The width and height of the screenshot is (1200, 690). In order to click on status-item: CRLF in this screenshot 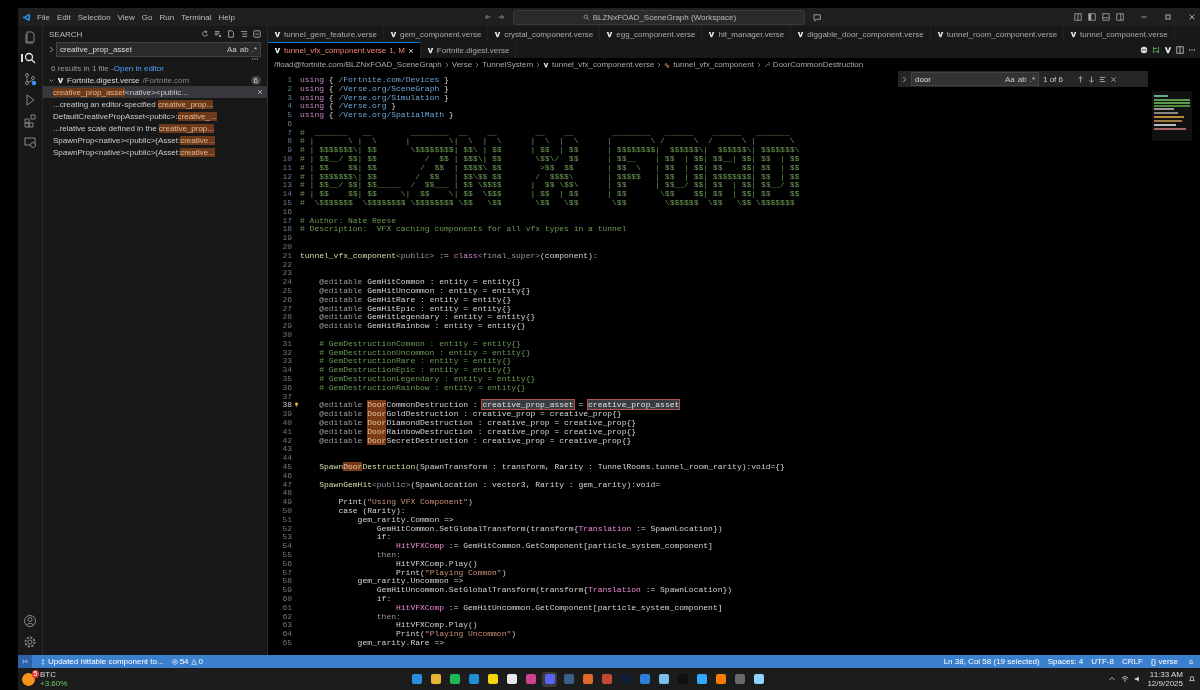, I will do `click(1132, 661)`.